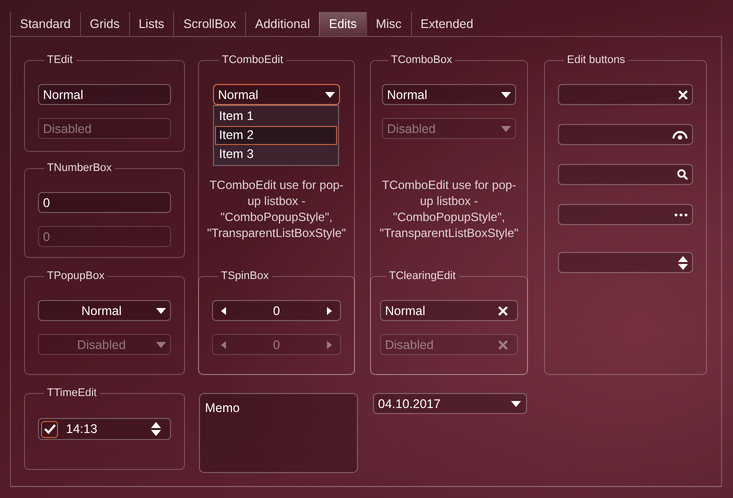  Describe the element at coordinates (79, 168) in the screenshot. I see `group-title: TNumberBox` at that location.